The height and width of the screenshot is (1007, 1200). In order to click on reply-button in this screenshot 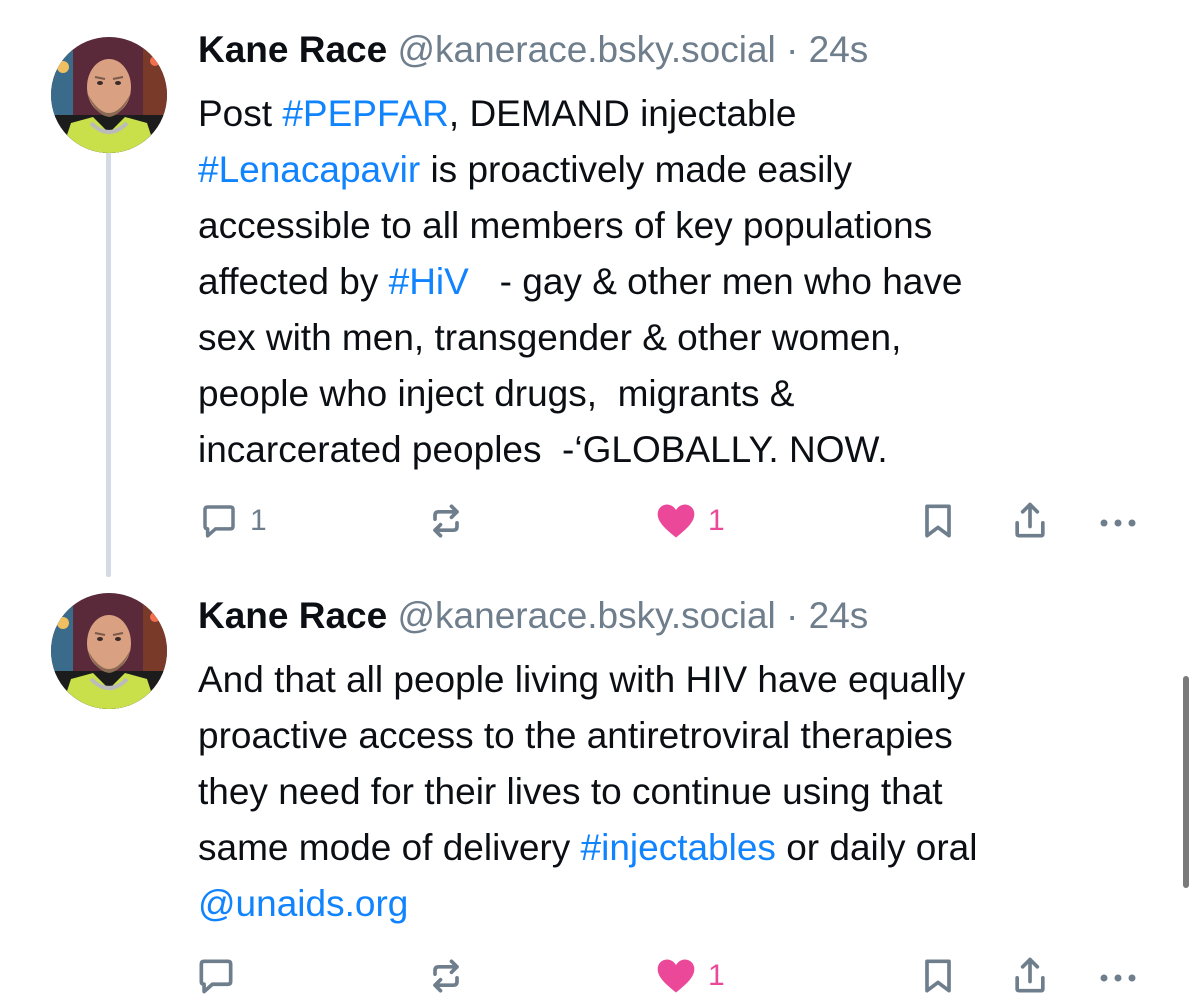, I will do `click(221, 976)`.